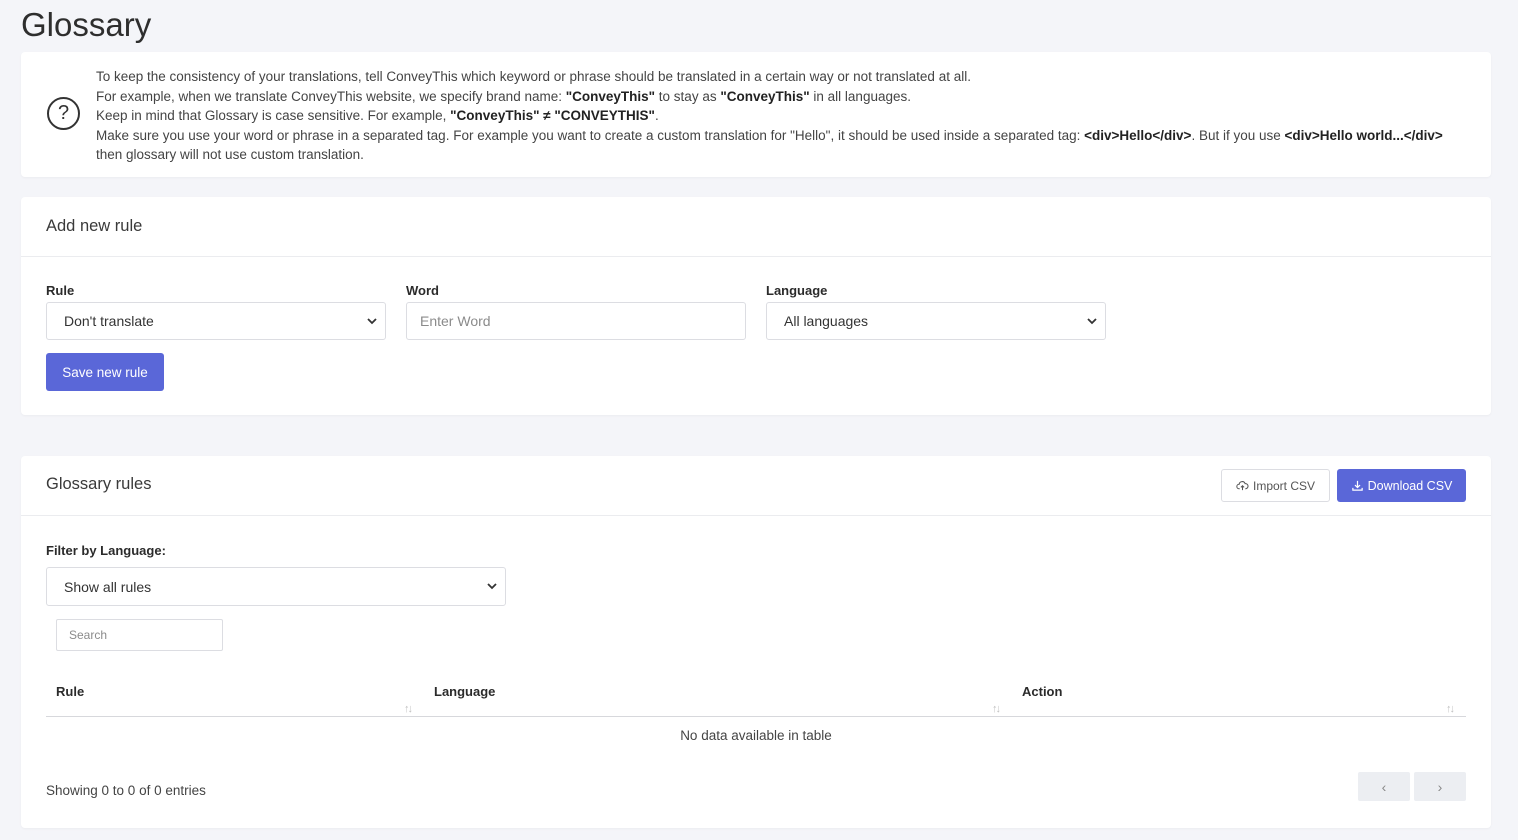 The width and height of the screenshot is (1518, 840). I want to click on column-header-action: Action, so click(1042, 691).